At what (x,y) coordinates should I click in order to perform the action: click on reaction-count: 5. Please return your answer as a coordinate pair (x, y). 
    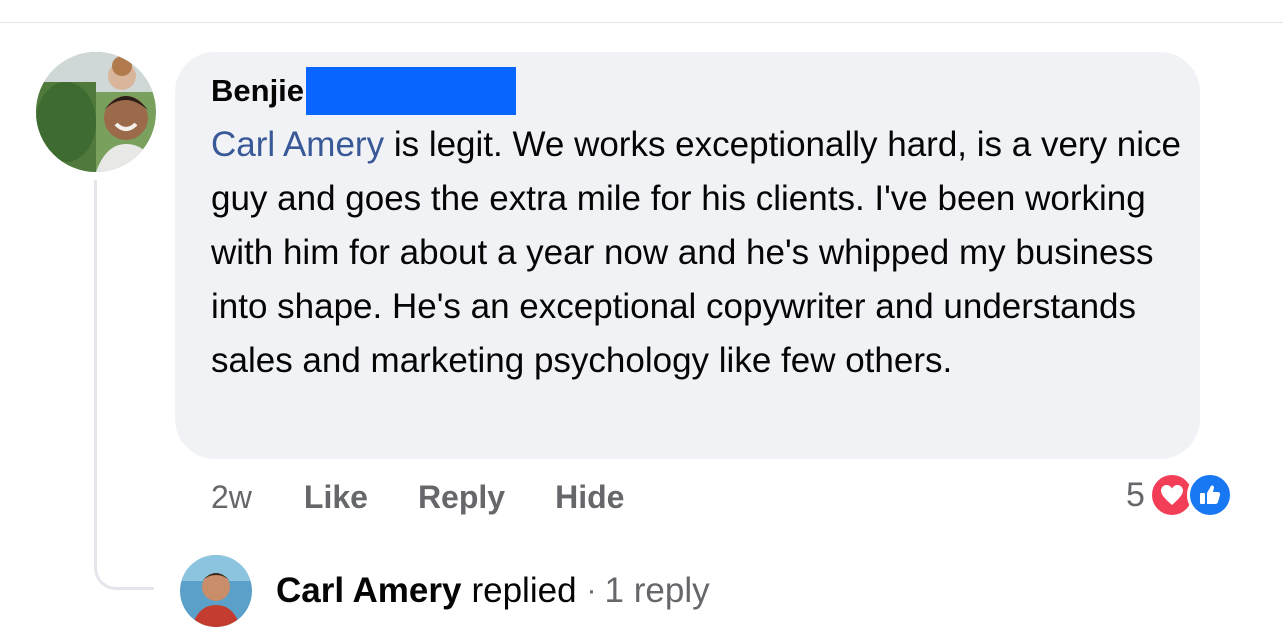
    Looking at the image, I should click on (1135, 494).